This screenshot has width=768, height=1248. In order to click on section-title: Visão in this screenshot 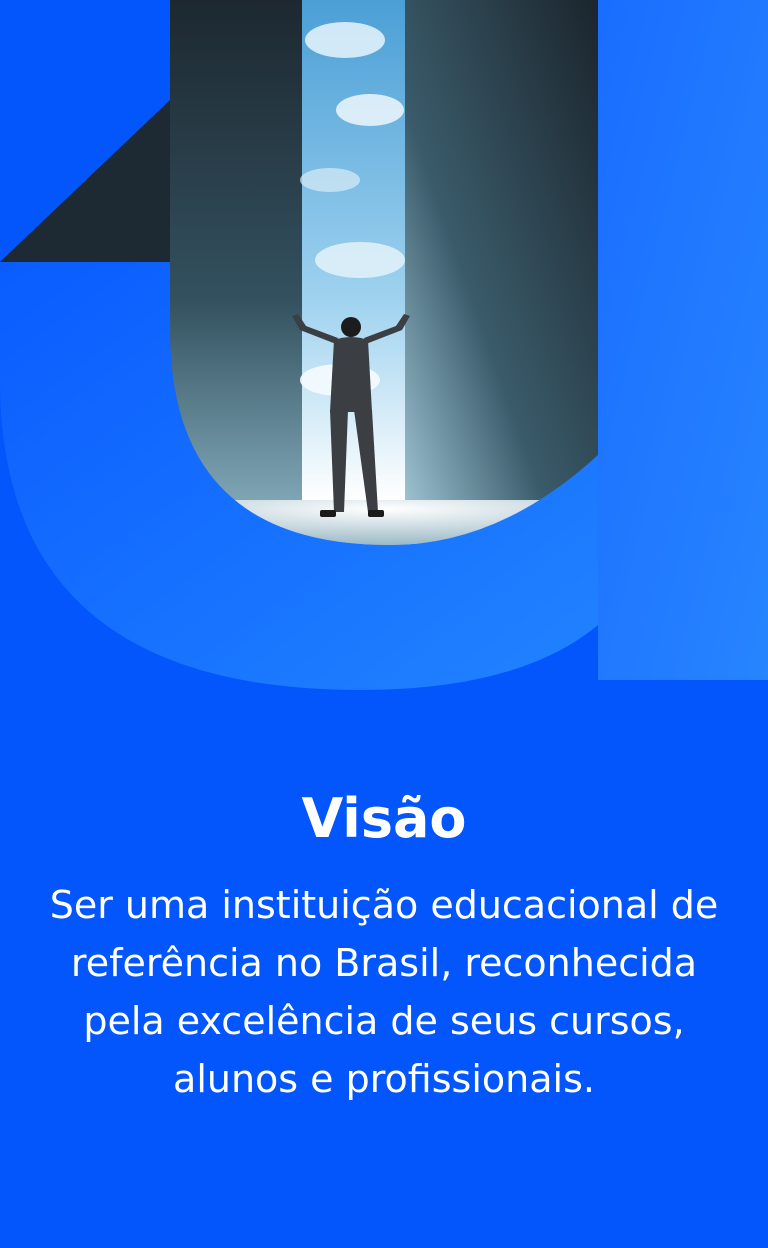, I will do `click(384, 818)`.